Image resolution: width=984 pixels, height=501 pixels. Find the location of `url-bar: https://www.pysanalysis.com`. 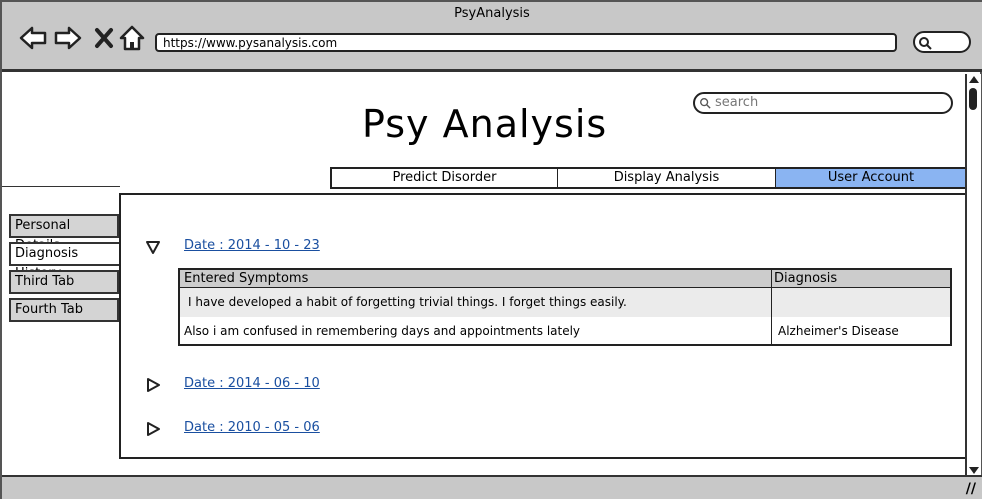

url-bar: https://www.pysanalysis.com is located at coordinates (526, 42).